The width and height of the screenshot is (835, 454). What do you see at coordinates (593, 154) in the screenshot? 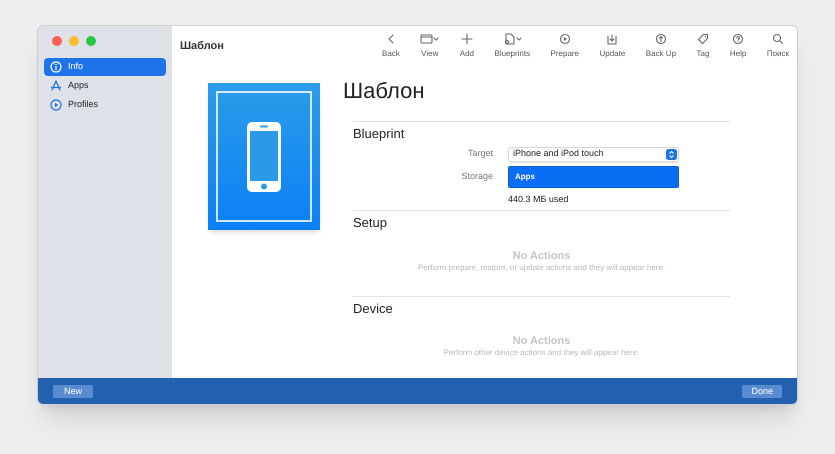
I see `target-popup: iPhone and iPod touch` at bounding box center [593, 154].